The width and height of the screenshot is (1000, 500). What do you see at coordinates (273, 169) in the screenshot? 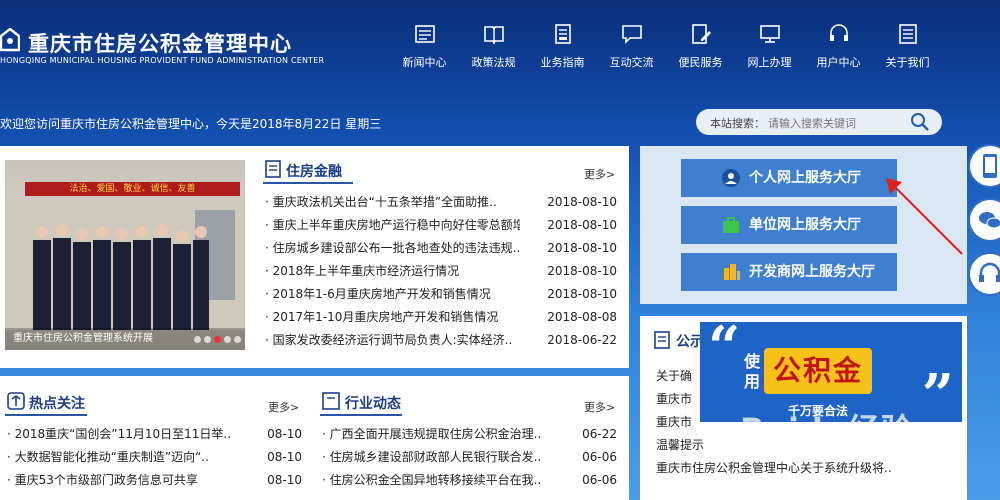
I see `finance-section-icon` at bounding box center [273, 169].